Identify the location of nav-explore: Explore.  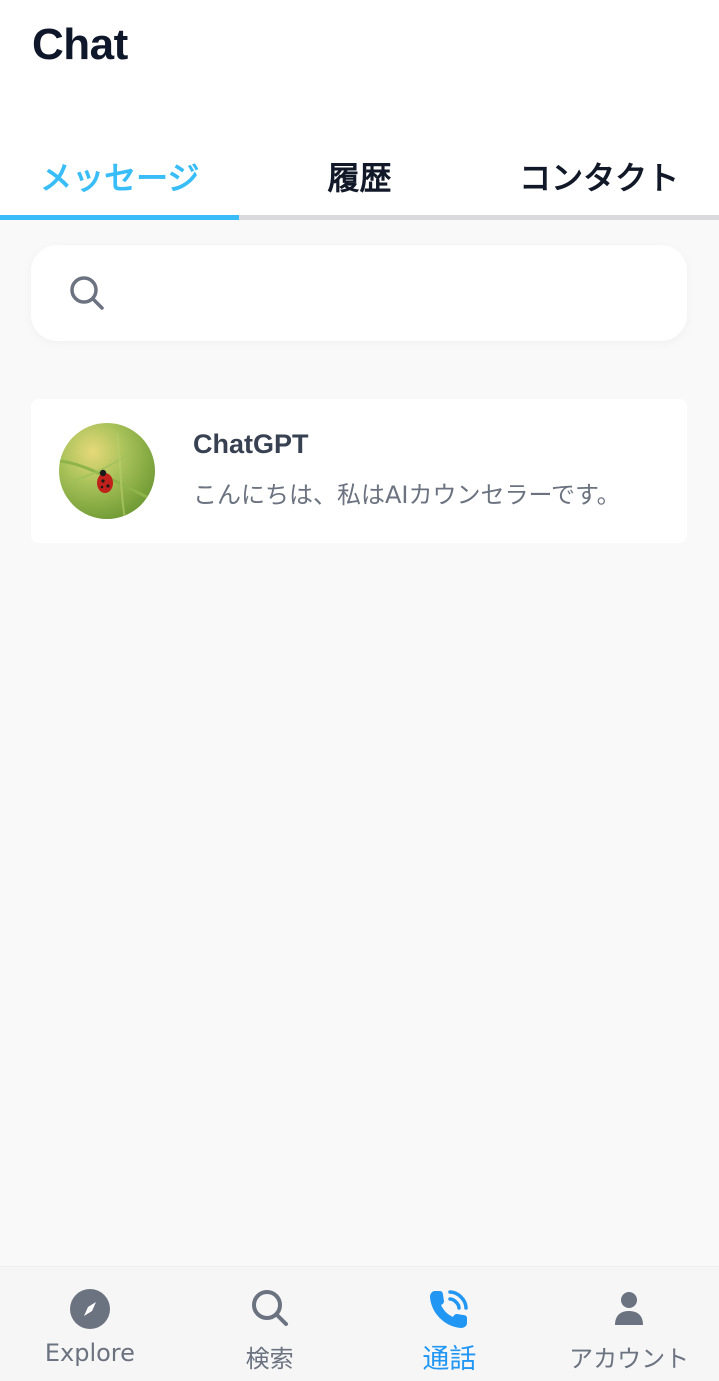
(90, 1324).